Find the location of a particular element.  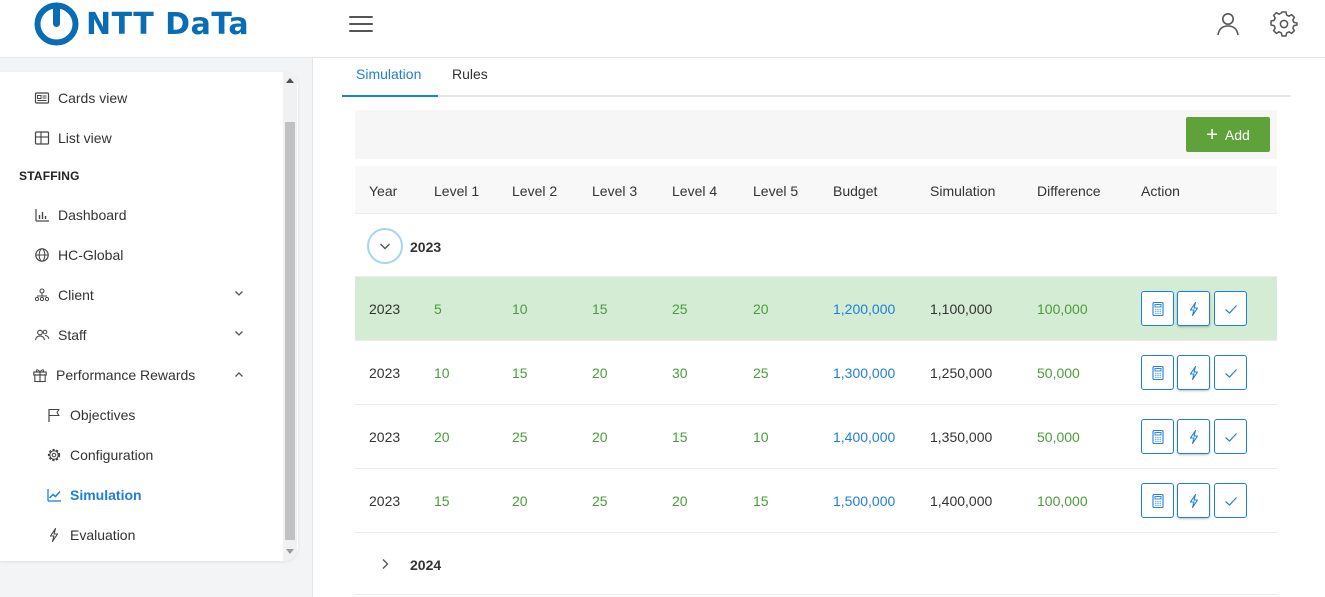

column-header-level-4: Level 4 is located at coordinates (695, 191).